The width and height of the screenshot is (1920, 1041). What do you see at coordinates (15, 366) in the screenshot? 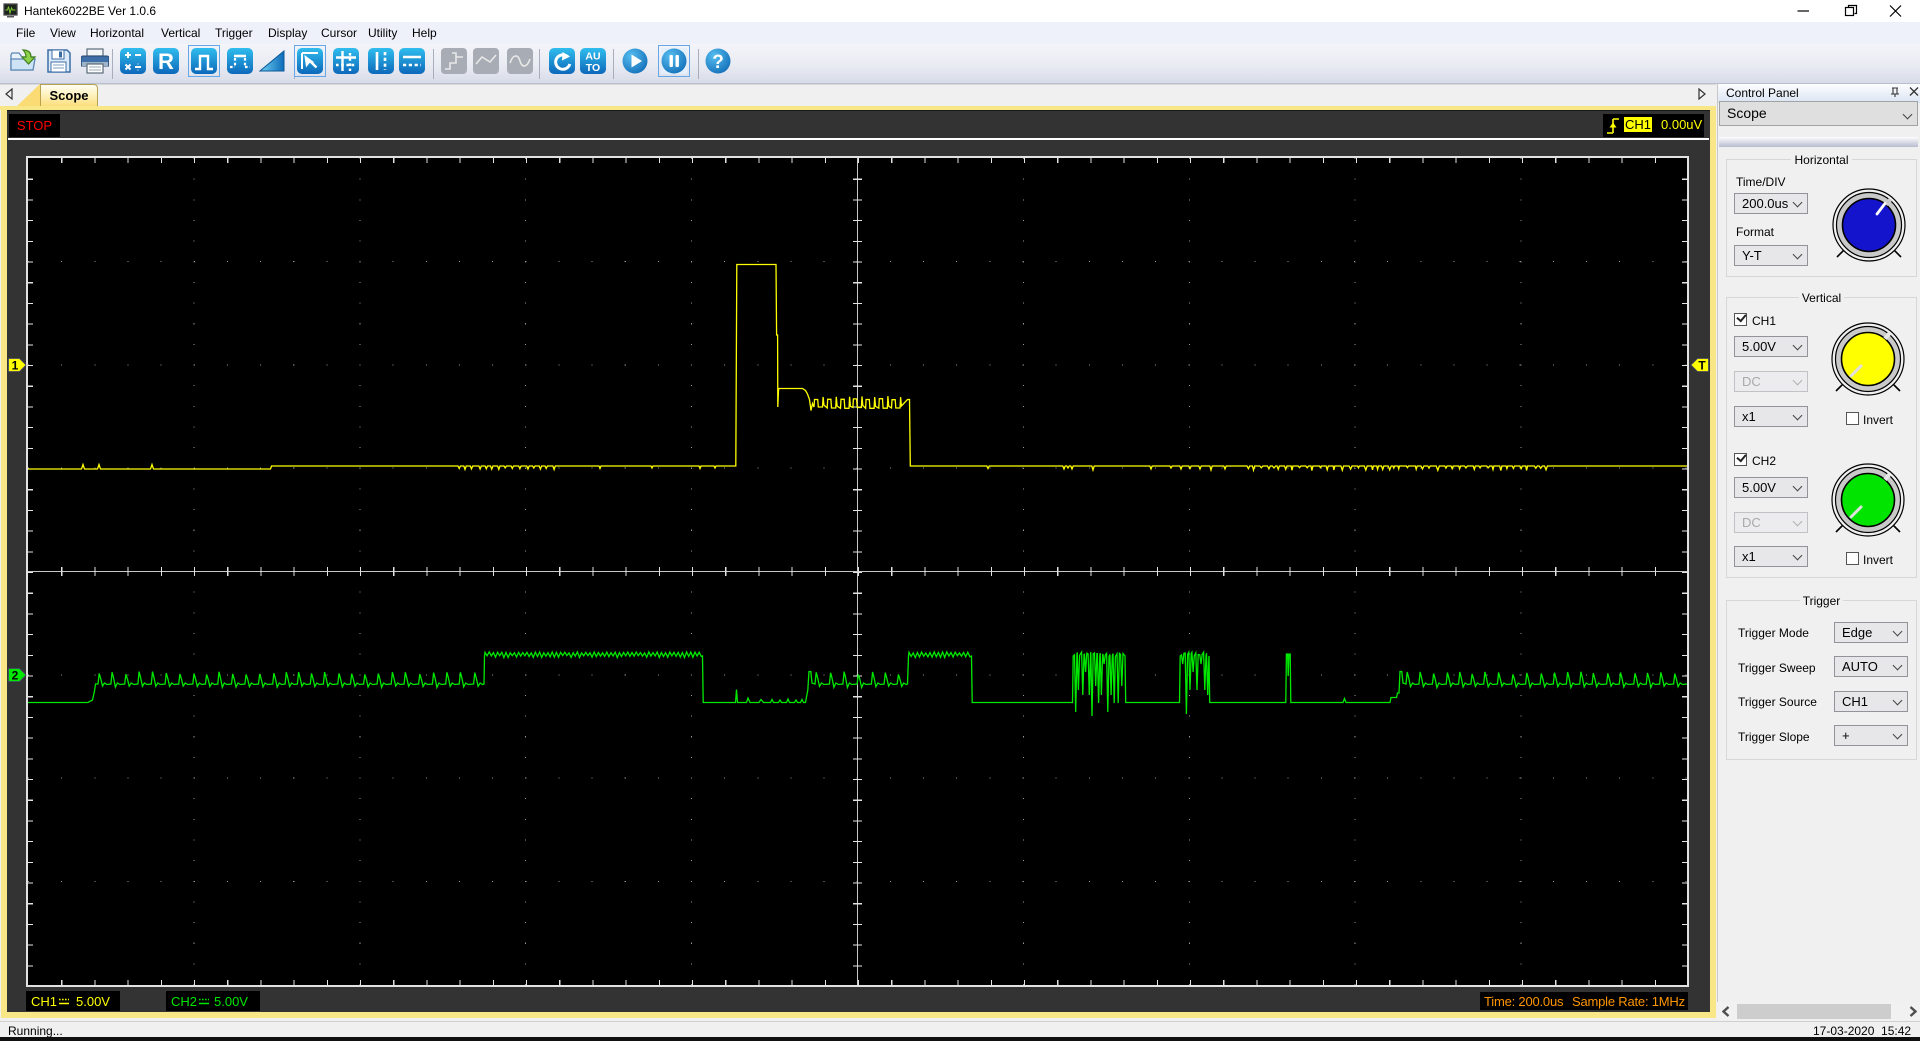
I see `svg-text: 1` at bounding box center [15, 366].